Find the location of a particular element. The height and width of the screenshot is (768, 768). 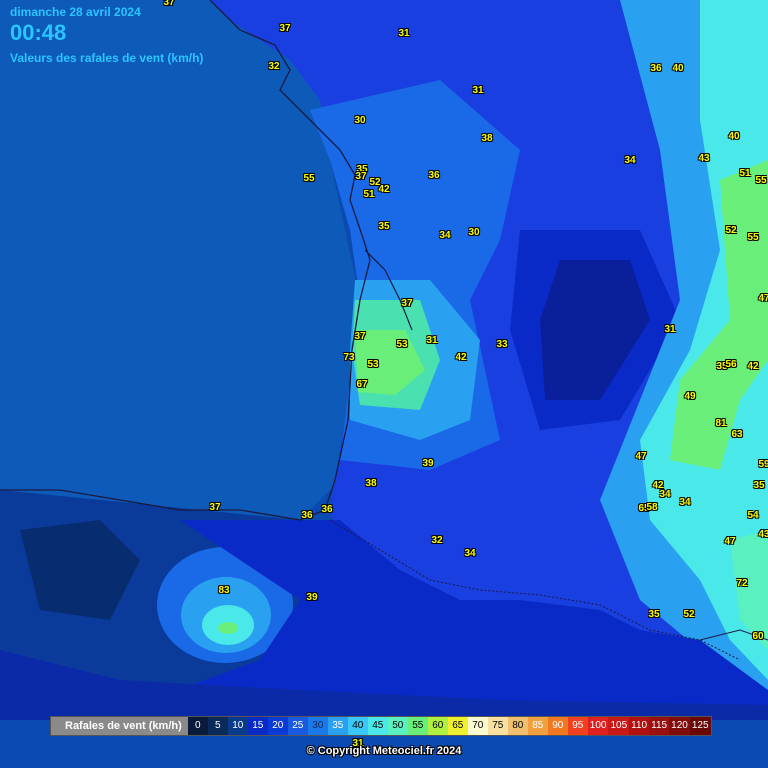

legend-cell: 35 is located at coordinates (337, 726).